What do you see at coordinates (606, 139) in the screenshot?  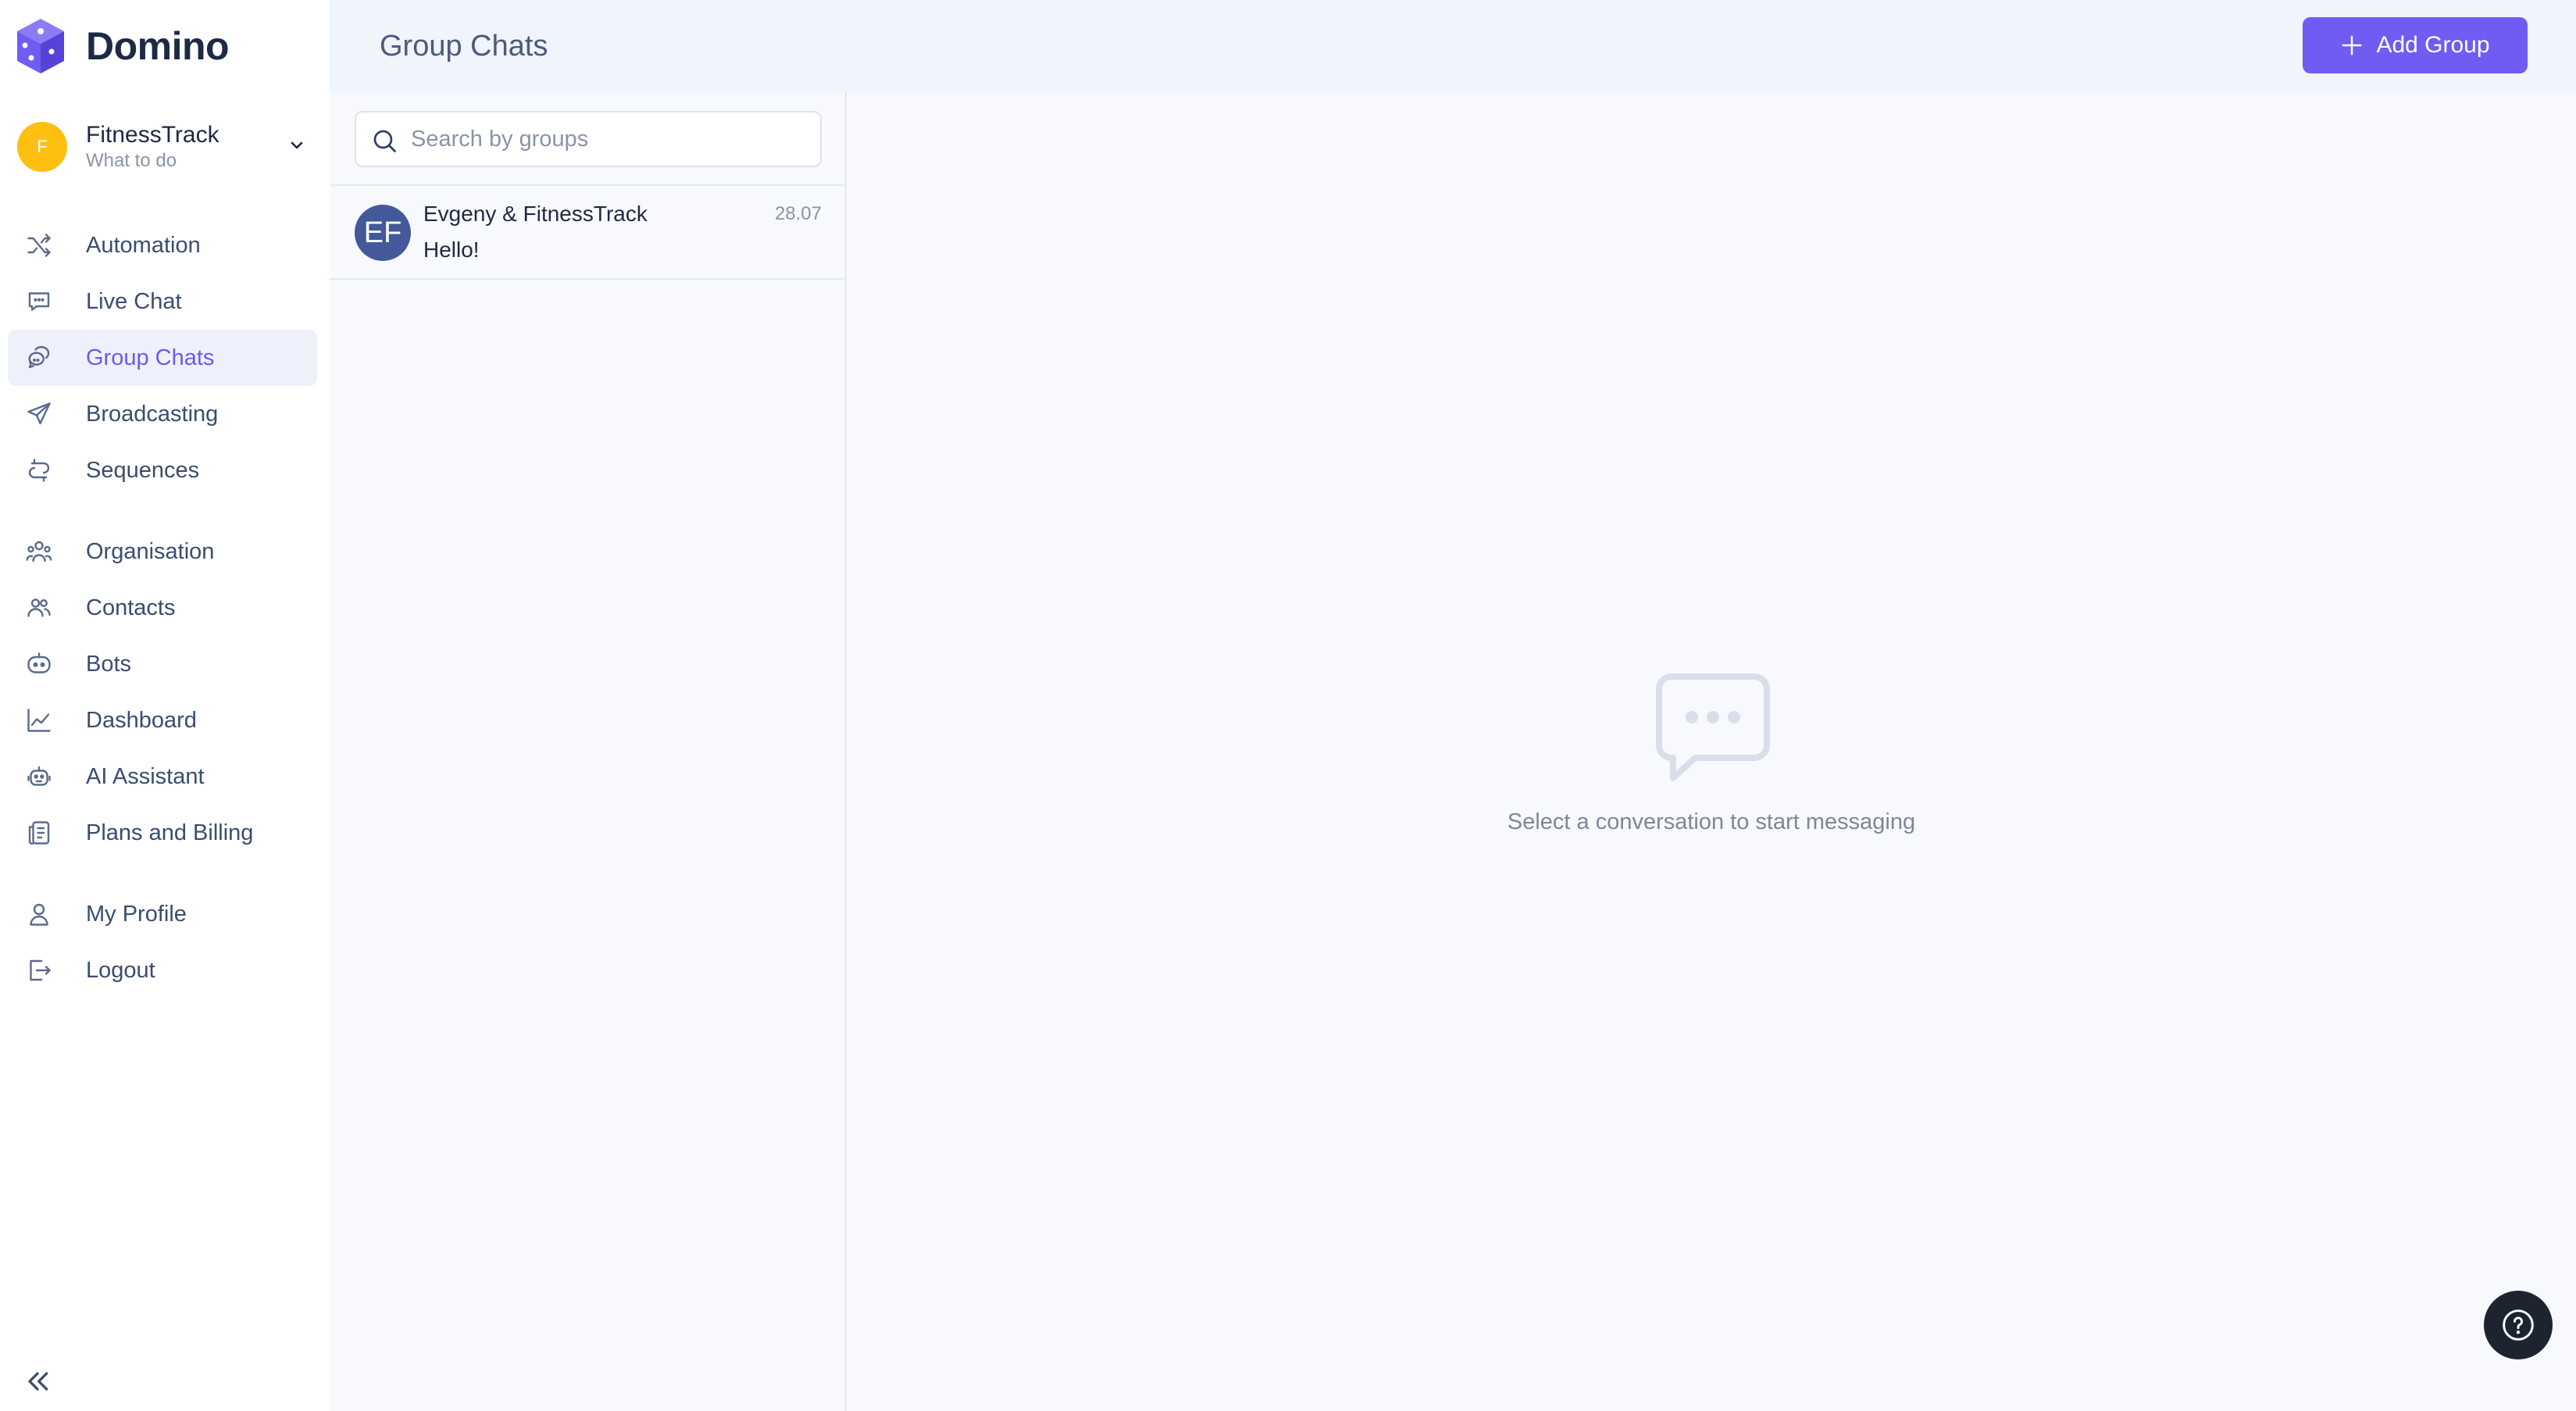 I see `search-input` at bounding box center [606, 139].